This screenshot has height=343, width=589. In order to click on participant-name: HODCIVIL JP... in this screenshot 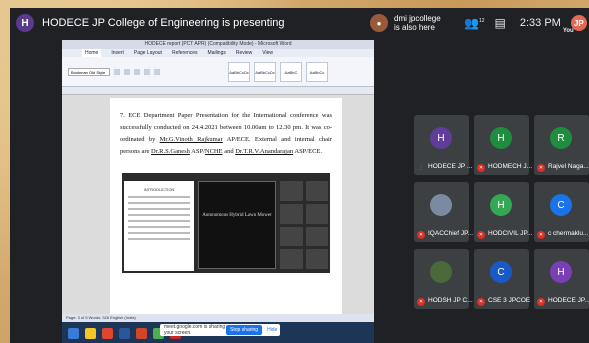, I will do `click(510, 233)`.